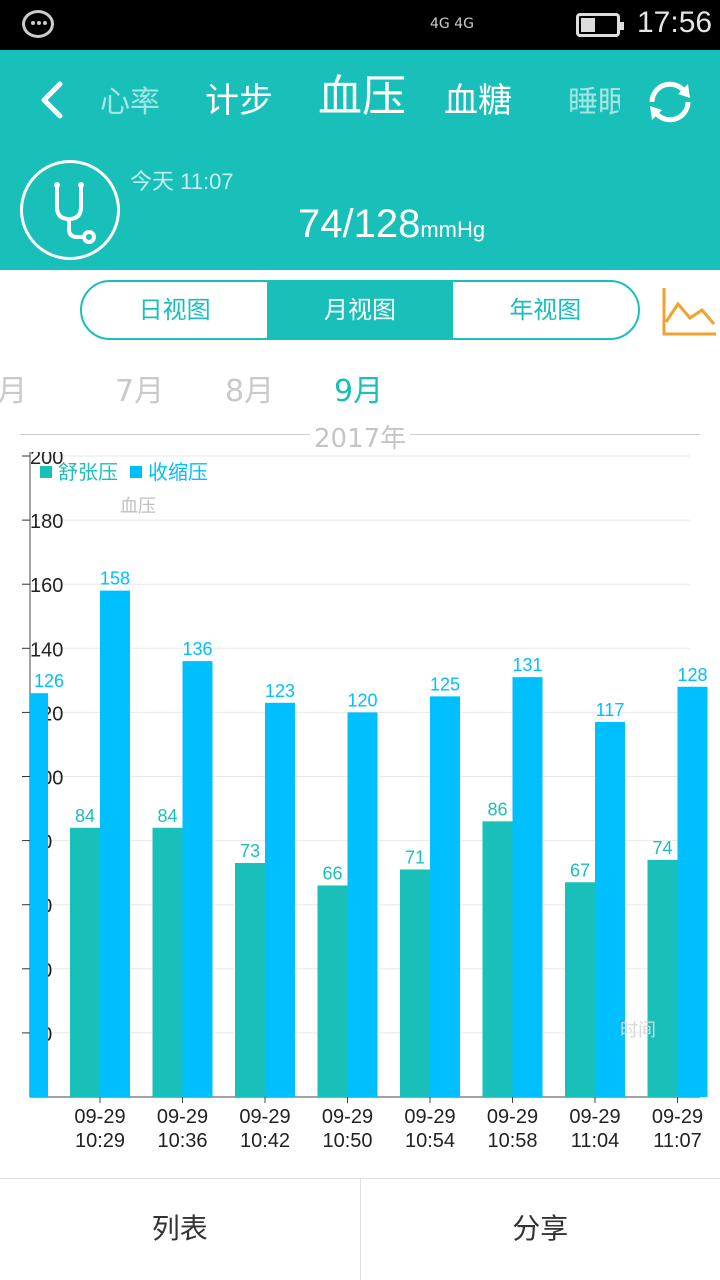 The image size is (720, 1280). What do you see at coordinates (545, 310) in the screenshot?
I see `tab-year-view: 年视图` at bounding box center [545, 310].